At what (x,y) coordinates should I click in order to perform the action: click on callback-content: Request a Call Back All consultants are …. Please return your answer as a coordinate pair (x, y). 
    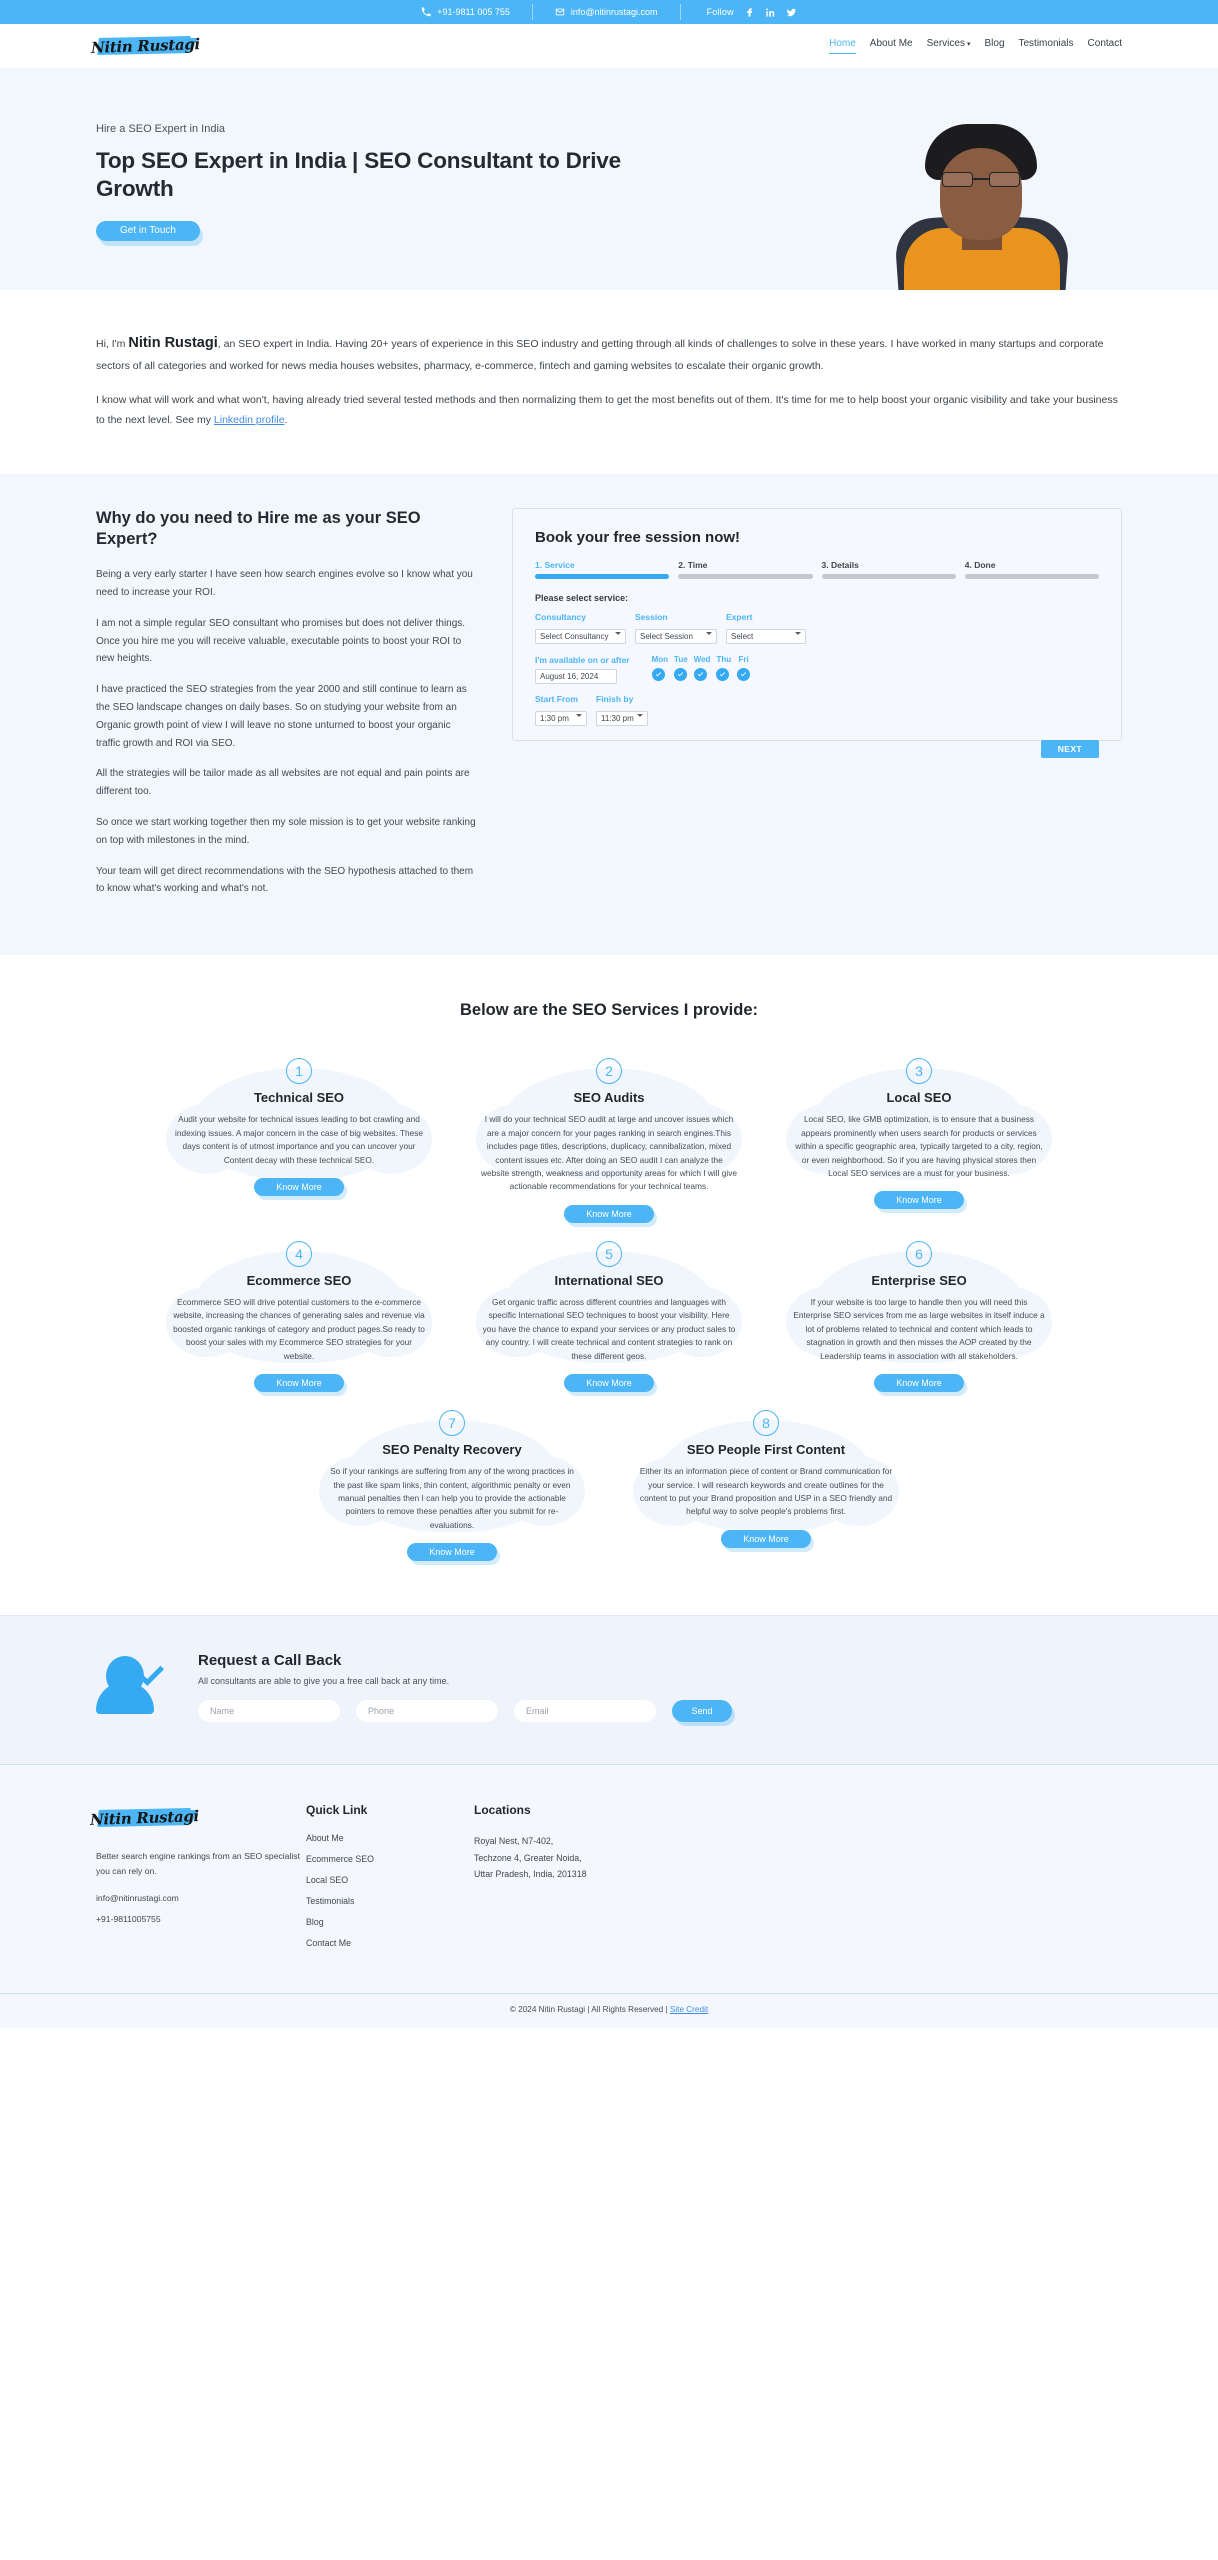
    Looking at the image, I should click on (660, 1686).